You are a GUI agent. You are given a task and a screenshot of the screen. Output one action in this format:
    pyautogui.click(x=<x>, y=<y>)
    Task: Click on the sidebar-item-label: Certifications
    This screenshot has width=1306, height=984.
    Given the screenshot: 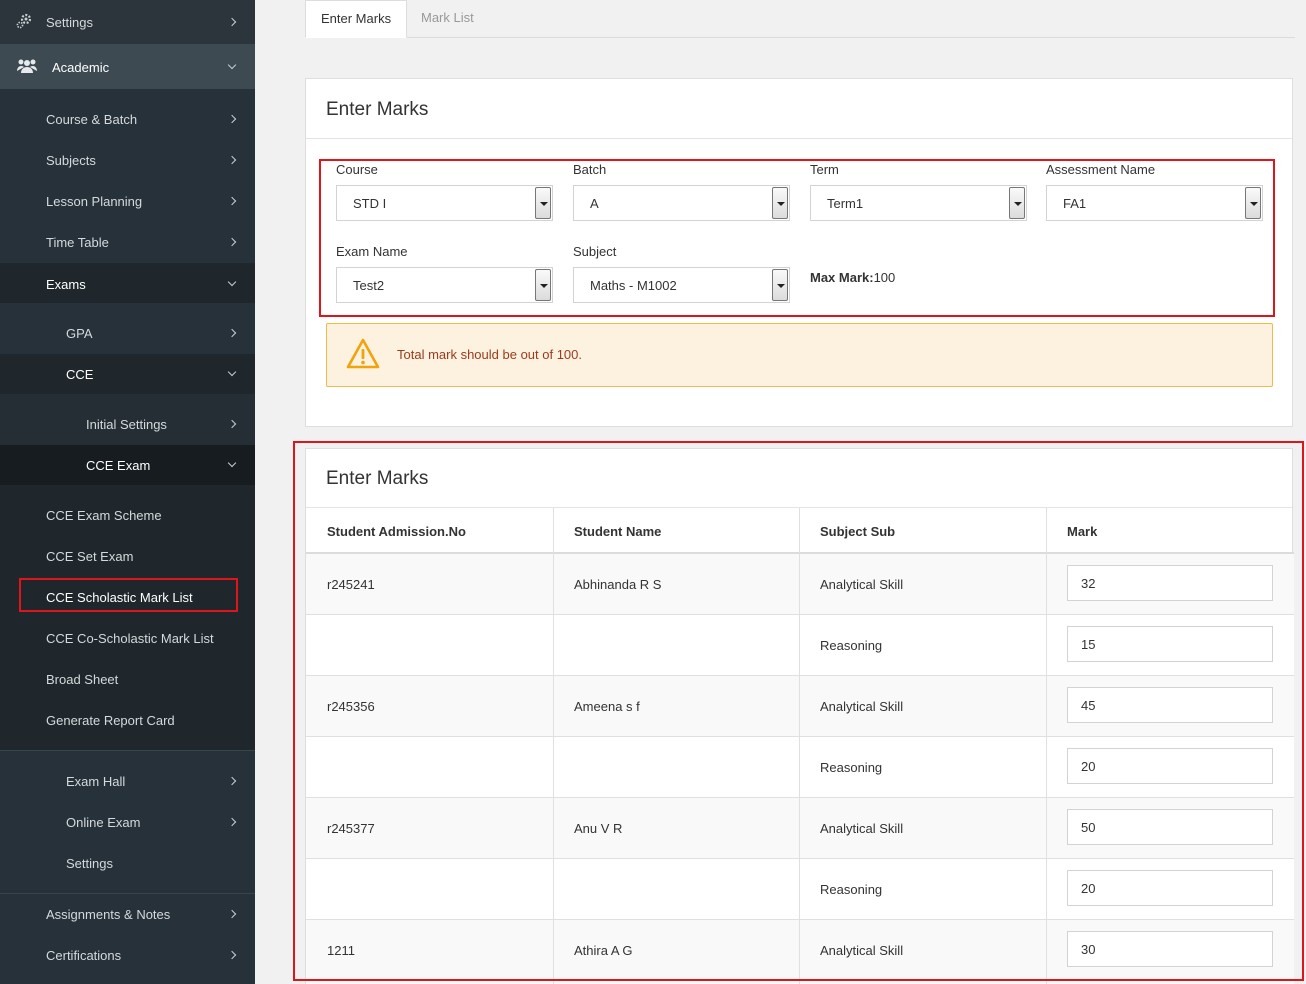 What is the action you would take?
    pyautogui.click(x=84, y=955)
    